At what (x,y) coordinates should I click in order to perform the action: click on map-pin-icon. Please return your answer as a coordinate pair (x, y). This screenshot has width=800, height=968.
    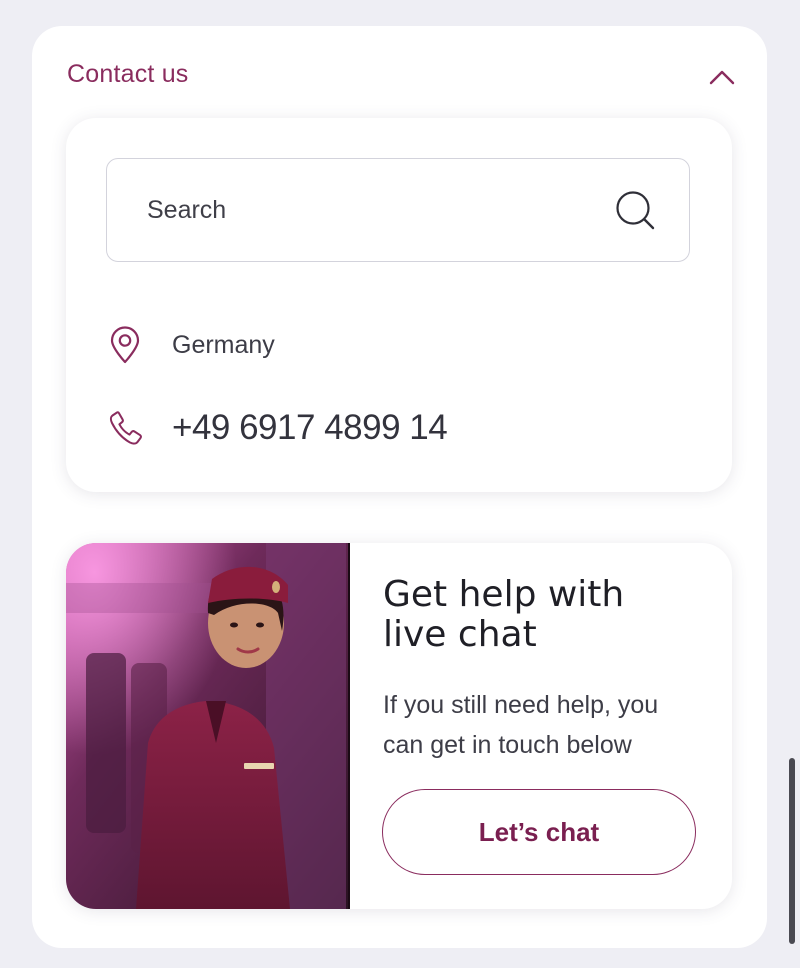
    Looking at the image, I should click on (125, 345).